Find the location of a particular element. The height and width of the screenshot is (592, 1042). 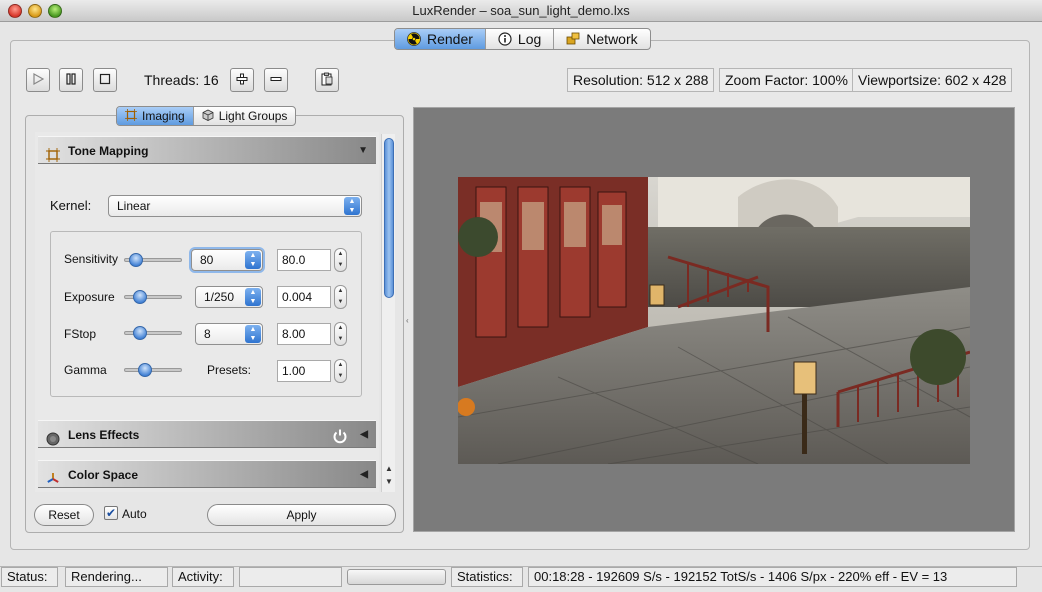

color-space-icon is located at coordinates (53, 475).